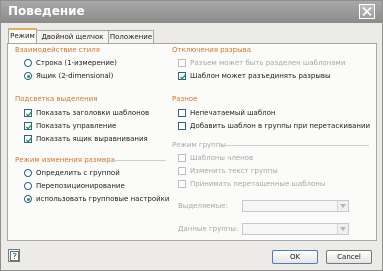  I want to click on checkbox-non-printing, so click(182, 113).